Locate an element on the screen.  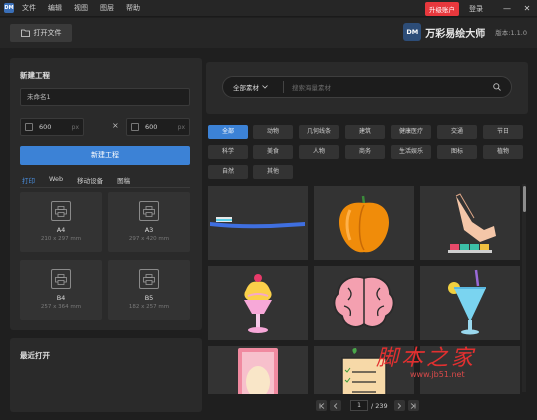
app-icon: DM is located at coordinates (9, 8).